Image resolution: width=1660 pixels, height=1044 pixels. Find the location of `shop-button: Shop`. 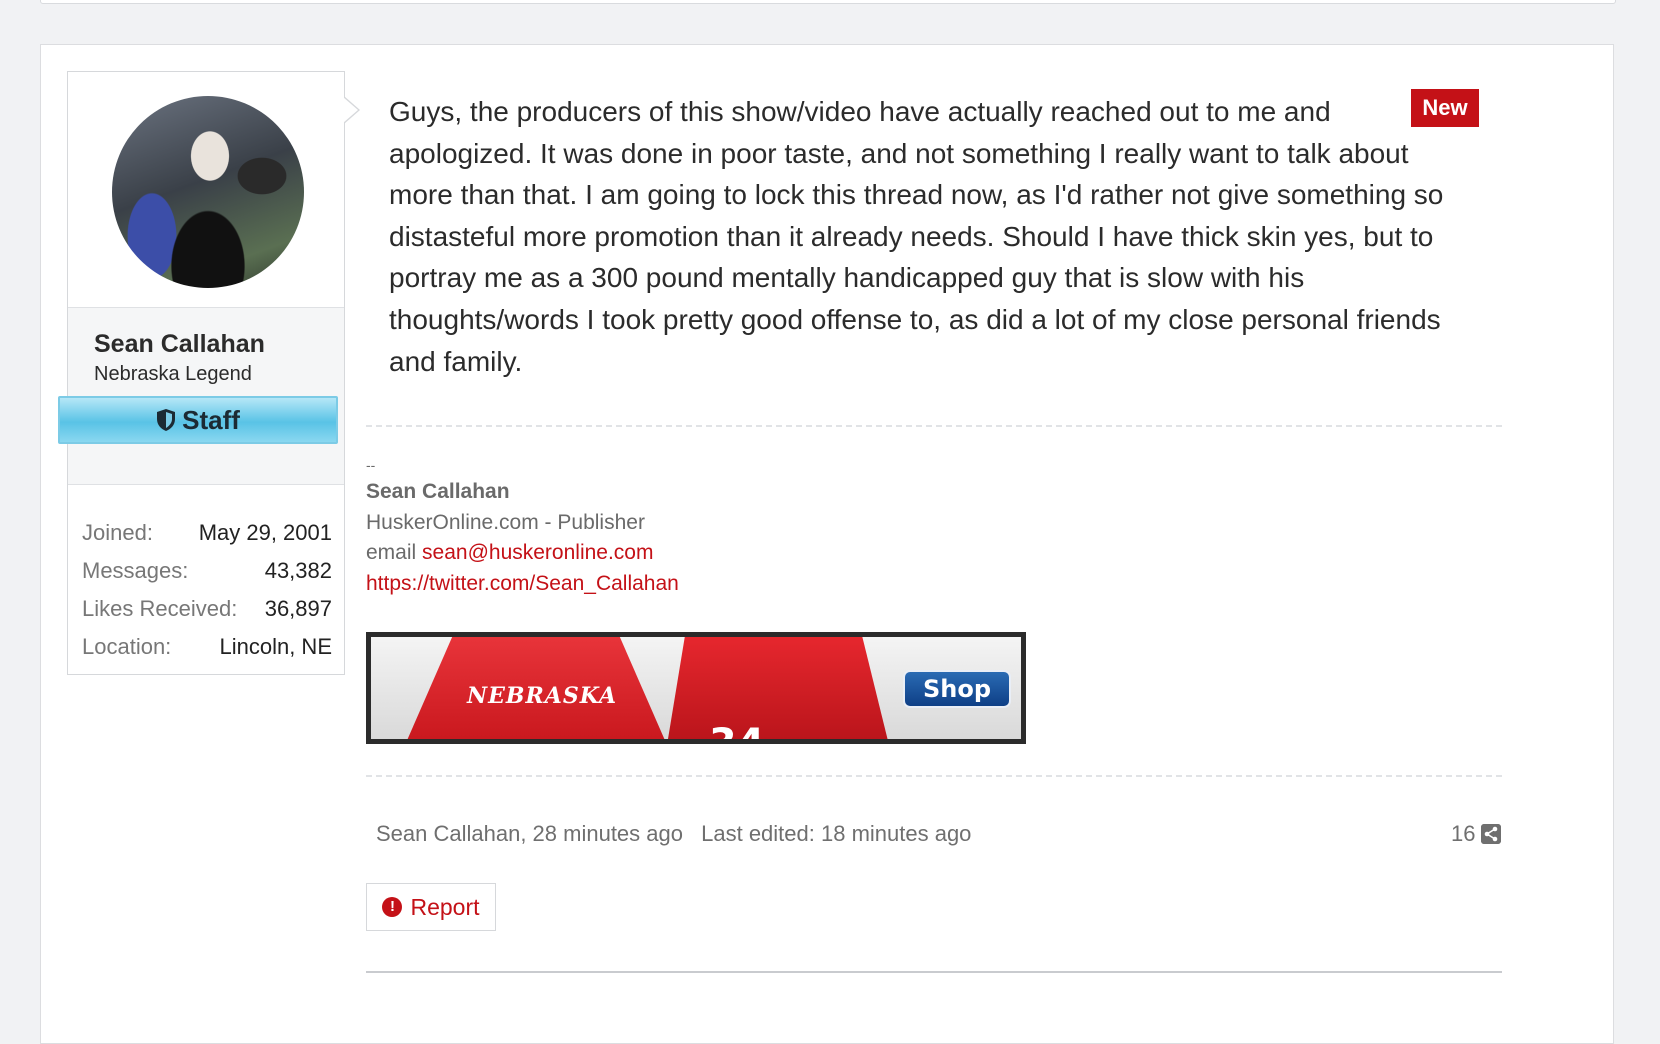

shop-button: Shop is located at coordinates (957, 689).